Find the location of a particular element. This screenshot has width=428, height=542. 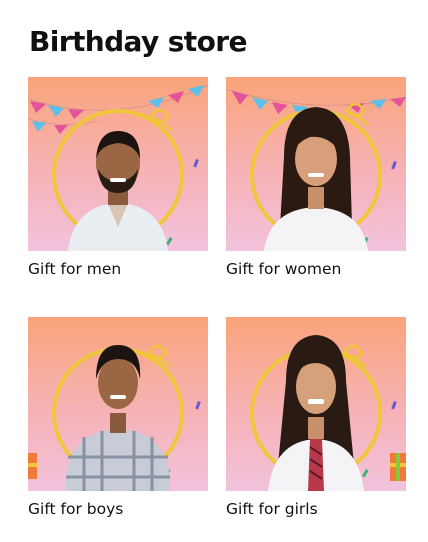

tile-label: Gift for women is located at coordinates (316, 269).